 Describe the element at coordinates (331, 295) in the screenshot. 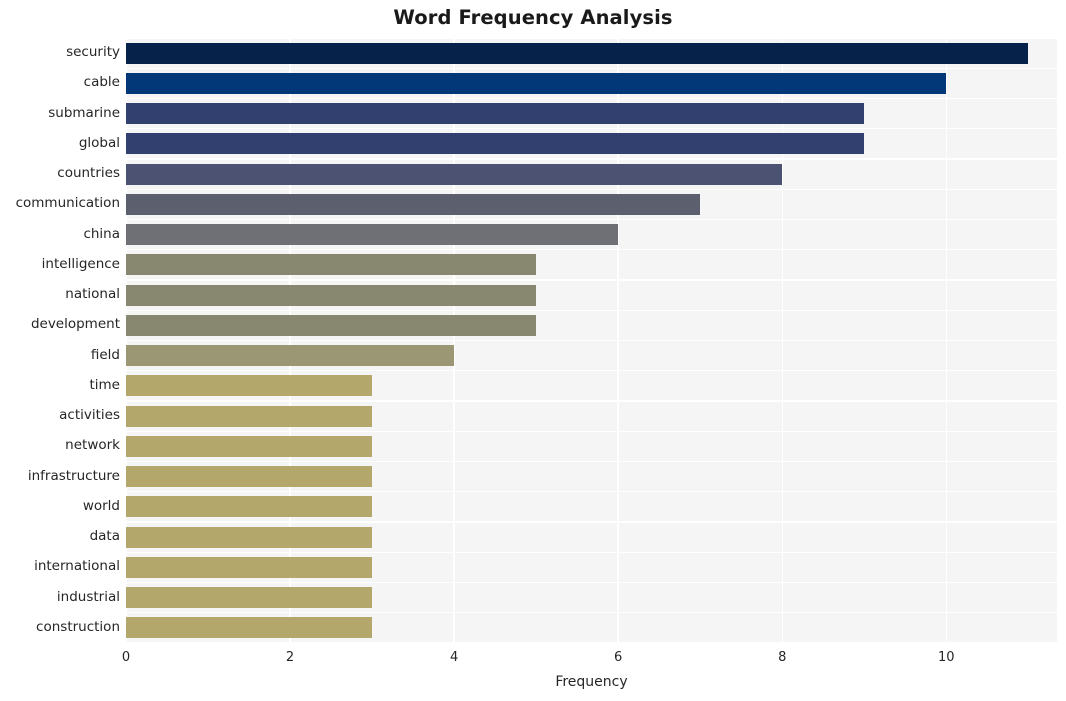

I see `bar-national` at that location.